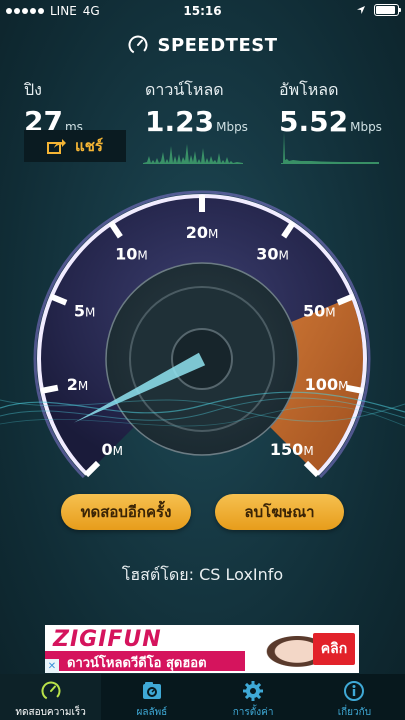  What do you see at coordinates (387, 10) in the screenshot?
I see `battery-icon` at bounding box center [387, 10].